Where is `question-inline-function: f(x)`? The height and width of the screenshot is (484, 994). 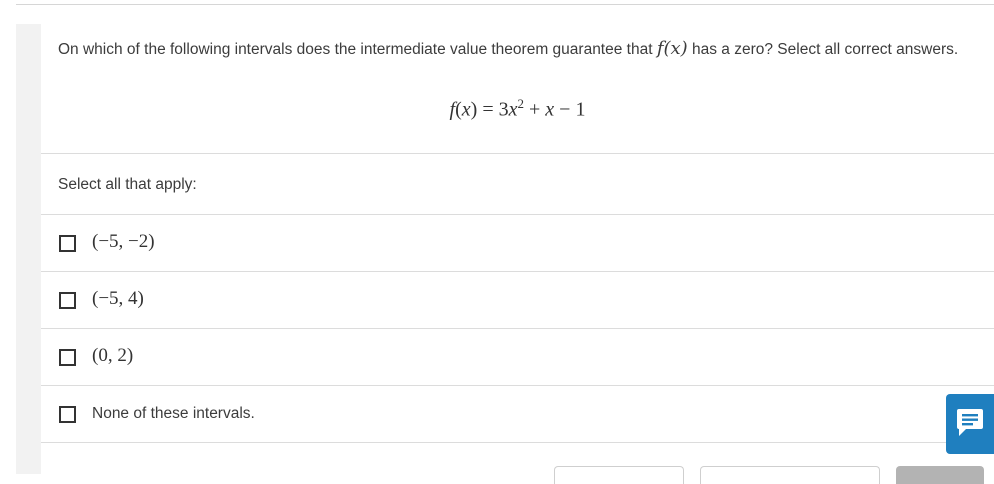 question-inline-function: f(x) is located at coordinates (672, 48).